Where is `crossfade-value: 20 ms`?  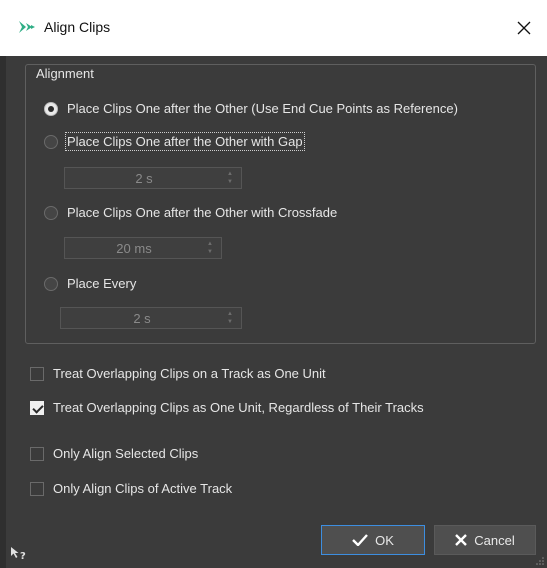 crossfade-value: 20 ms is located at coordinates (134, 248).